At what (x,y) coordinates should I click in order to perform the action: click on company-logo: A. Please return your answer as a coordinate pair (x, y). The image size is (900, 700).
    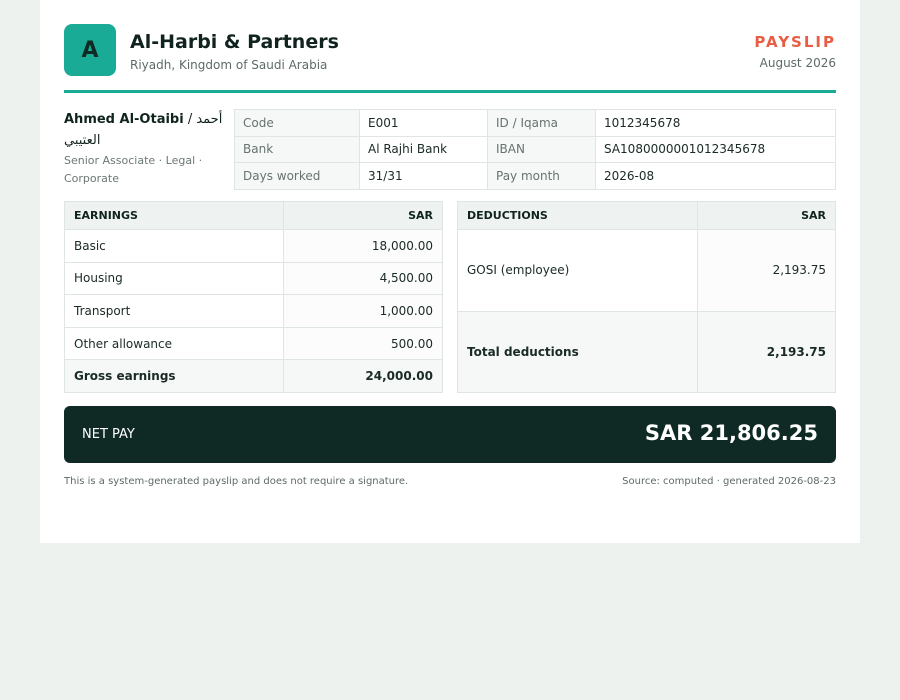
    Looking at the image, I should click on (90, 50).